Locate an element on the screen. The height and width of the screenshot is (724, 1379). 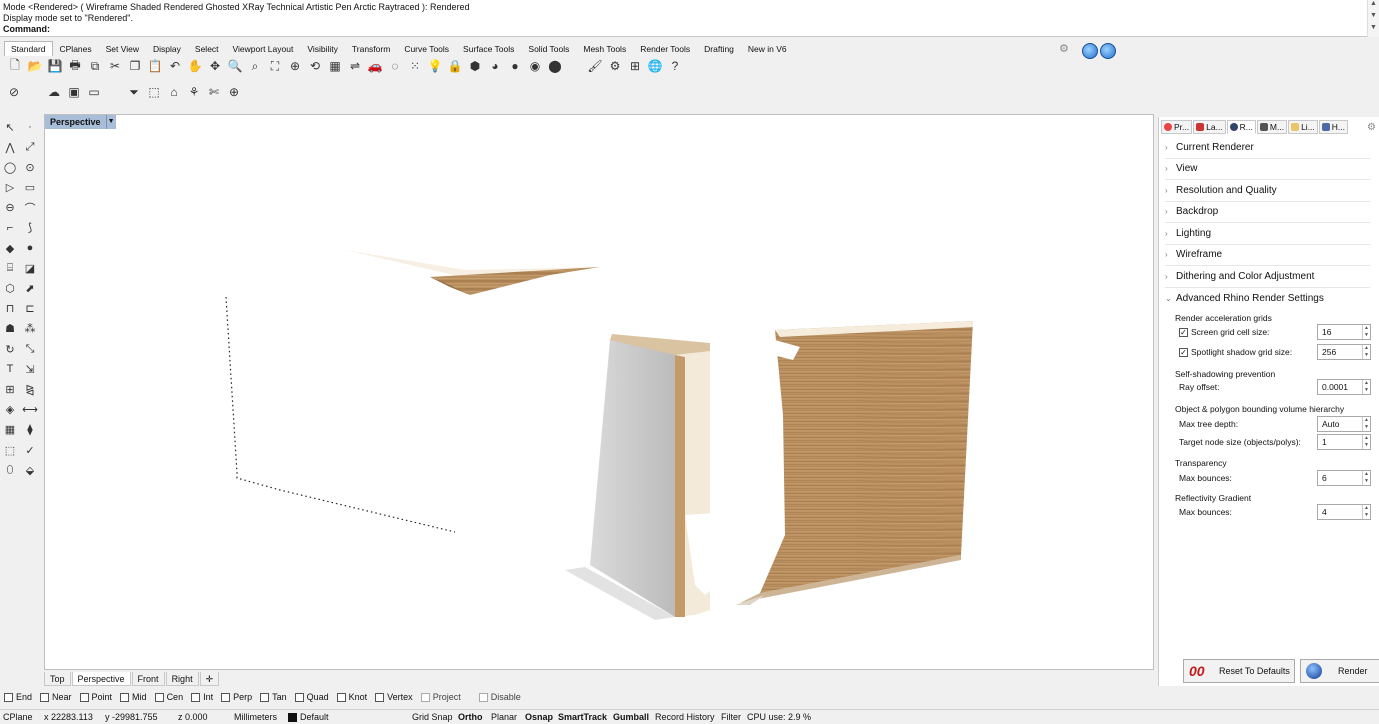
select-arrow-icon: ↖ is located at coordinates (10, 127).